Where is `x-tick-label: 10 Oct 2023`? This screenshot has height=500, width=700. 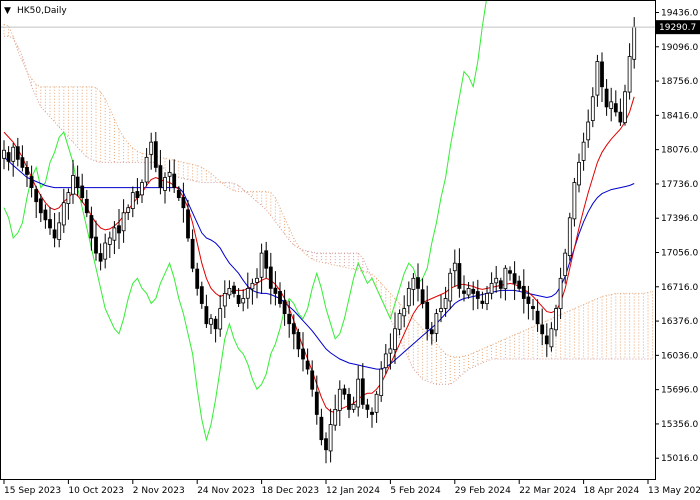
x-tick-label: 10 Oct 2023 is located at coordinates (96, 491).